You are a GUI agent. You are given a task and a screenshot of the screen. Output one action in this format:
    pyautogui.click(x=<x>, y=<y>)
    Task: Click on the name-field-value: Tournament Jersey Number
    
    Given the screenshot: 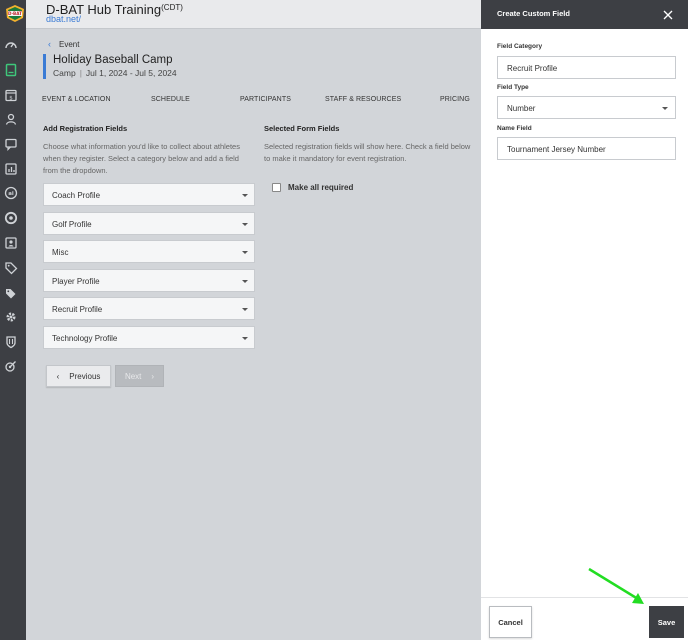 What is the action you would take?
    pyautogui.click(x=556, y=149)
    